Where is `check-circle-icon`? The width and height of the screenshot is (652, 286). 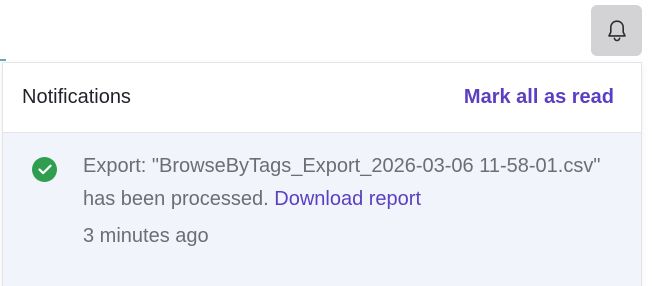 check-circle-icon is located at coordinates (44, 169).